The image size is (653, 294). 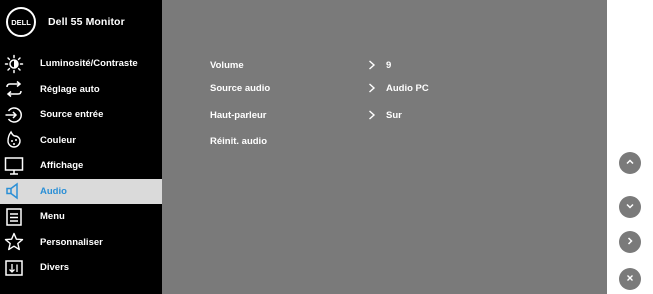 I want to click on sidebar-item-label: Personnaliser, so click(x=71, y=242).